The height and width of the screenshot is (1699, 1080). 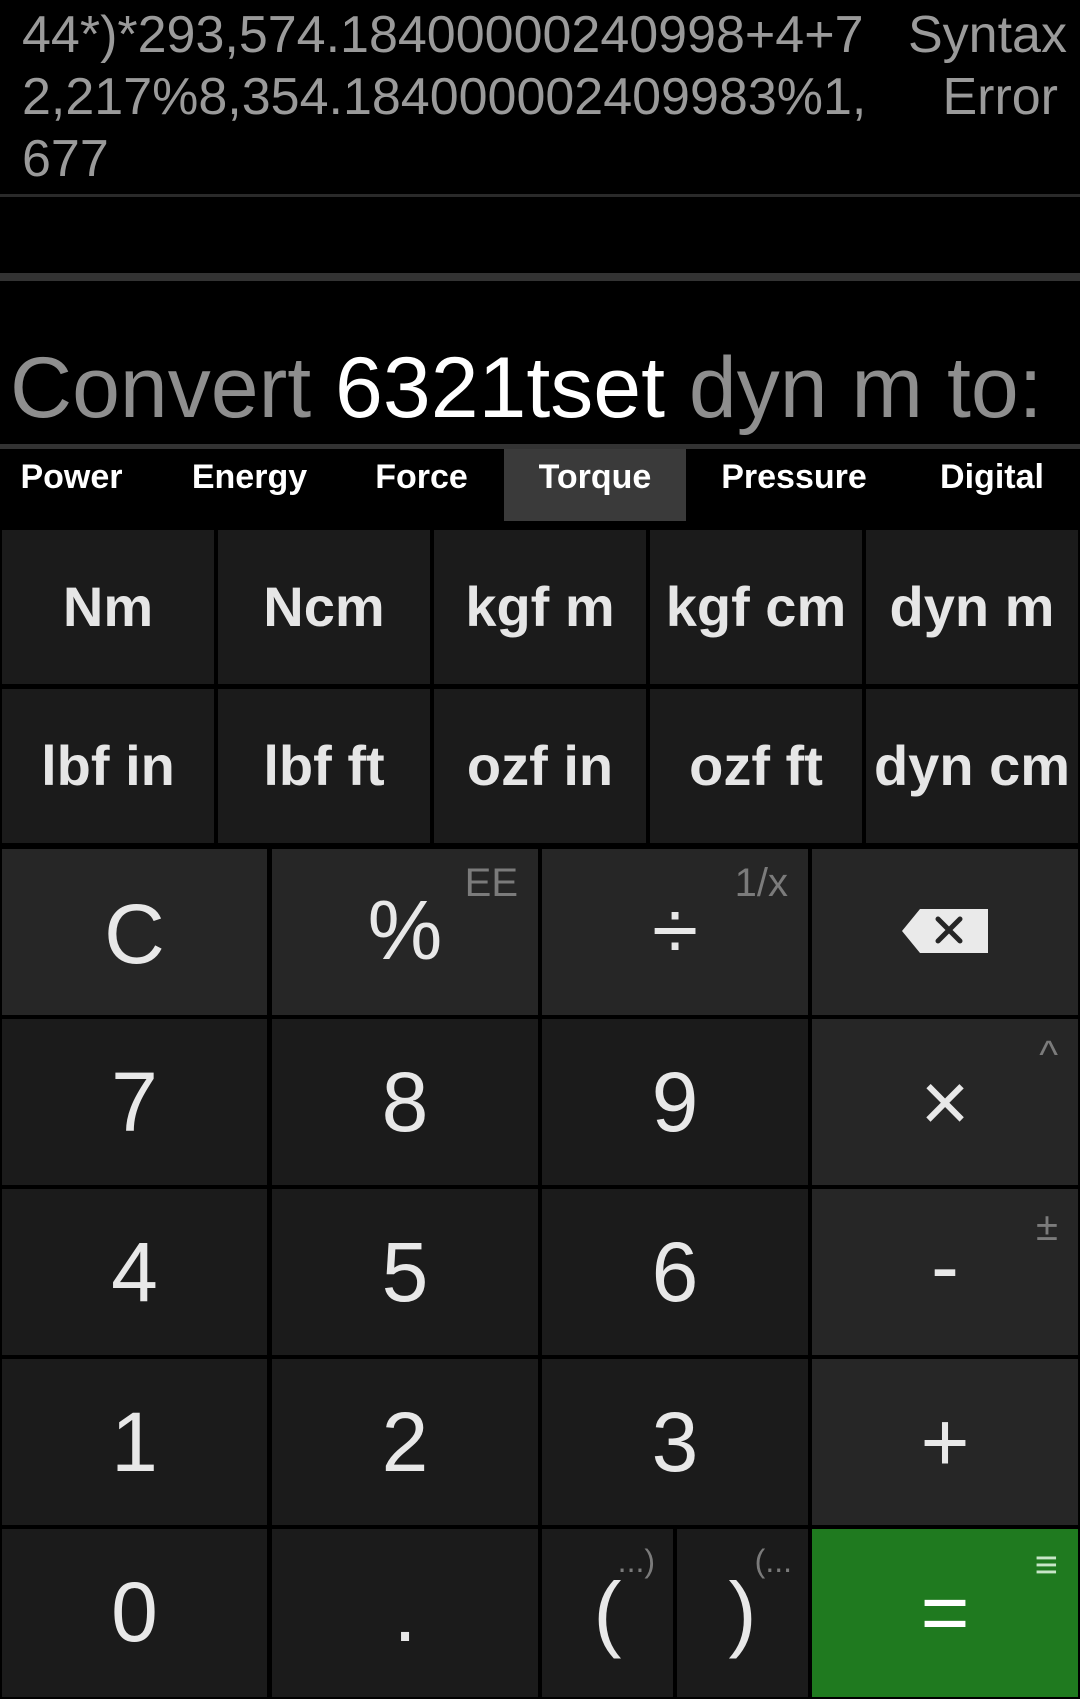 What do you see at coordinates (853, 388) in the screenshot?
I see `convert-suffix: dyn m to:` at bounding box center [853, 388].